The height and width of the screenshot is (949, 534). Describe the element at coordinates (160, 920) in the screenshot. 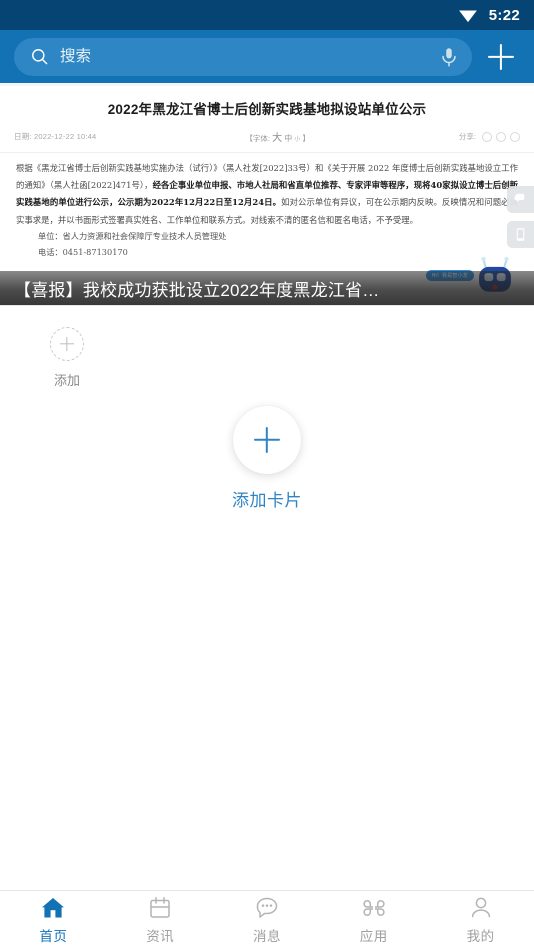

I see `tab-news: 资讯` at that location.